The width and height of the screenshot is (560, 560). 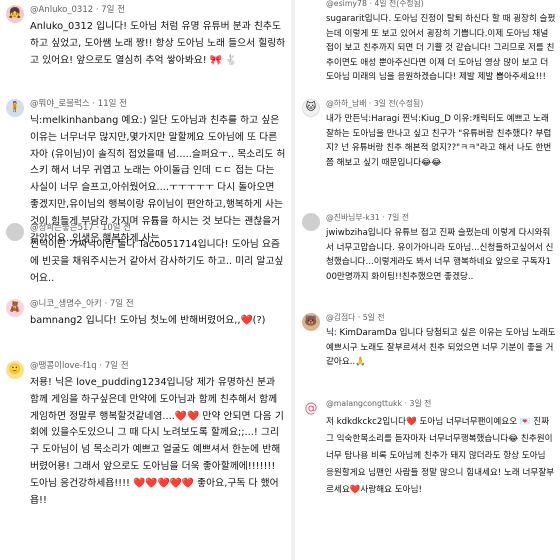 What do you see at coordinates (353, 217) in the screenshot?
I see `comment-author: @진바님부-k31` at bounding box center [353, 217].